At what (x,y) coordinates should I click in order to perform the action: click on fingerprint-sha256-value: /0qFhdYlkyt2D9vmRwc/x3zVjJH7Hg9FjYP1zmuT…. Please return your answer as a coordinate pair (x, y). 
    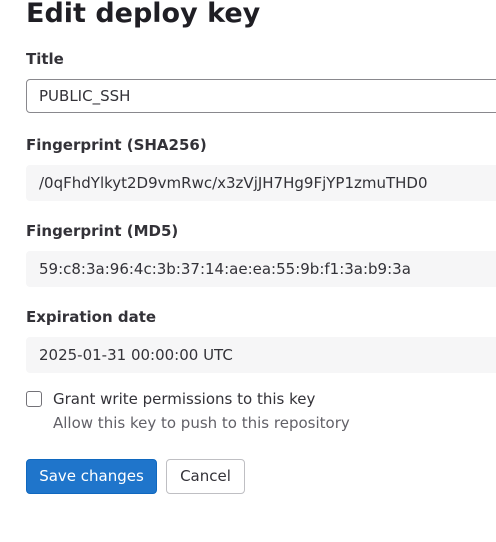
    Looking at the image, I should click on (261, 183).